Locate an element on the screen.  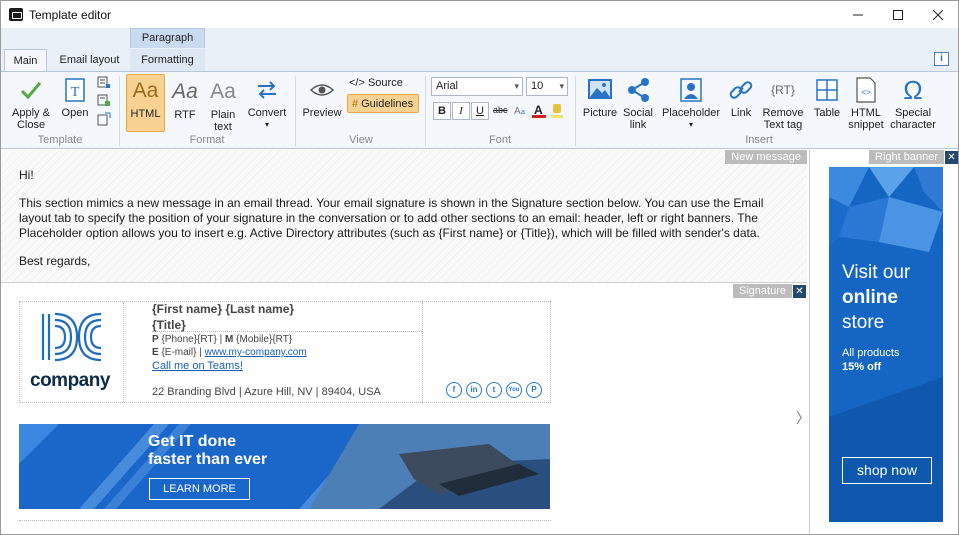
signature-title: {Title} is located at coordinates (169, 325).